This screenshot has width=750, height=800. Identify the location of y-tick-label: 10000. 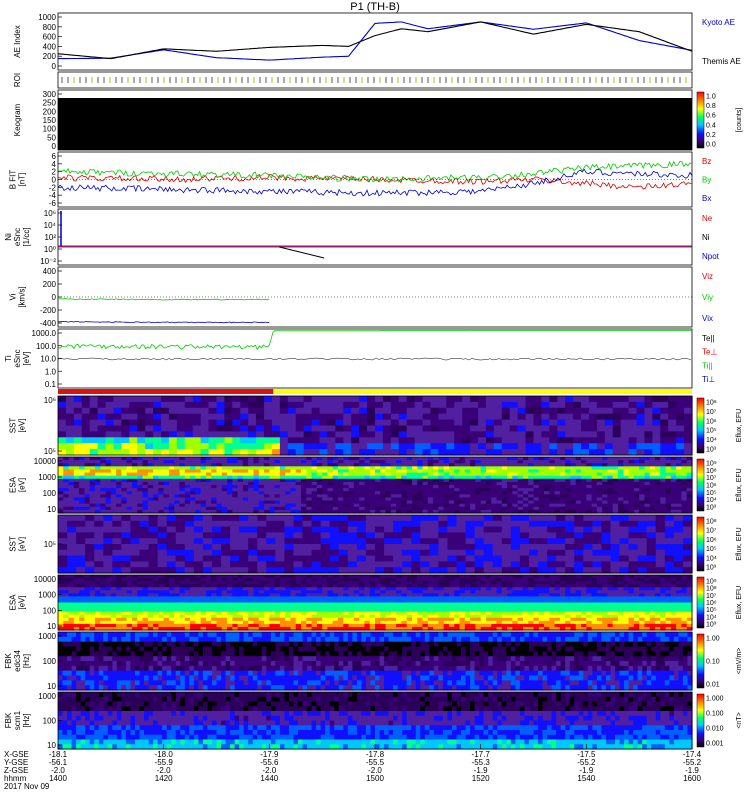
(45, 579).